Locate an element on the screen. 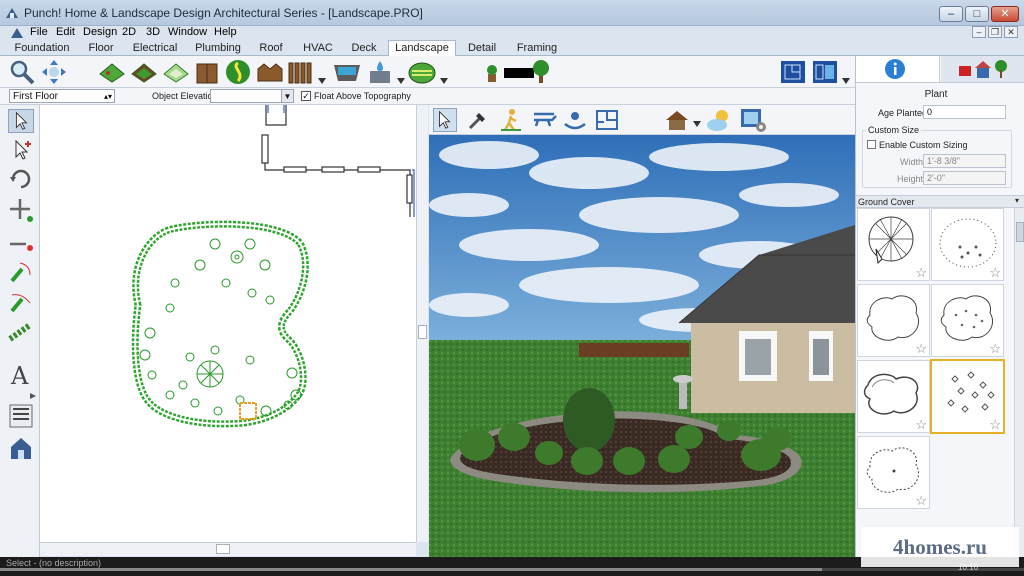  gate-tool-icon is located at coordinates (301, 72).